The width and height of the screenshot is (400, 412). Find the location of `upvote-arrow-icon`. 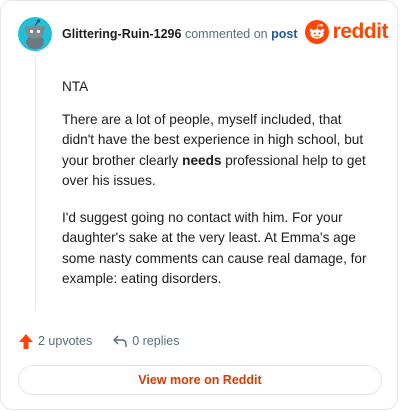

upvote-arrow-icon is located at coordinates (26, 341).